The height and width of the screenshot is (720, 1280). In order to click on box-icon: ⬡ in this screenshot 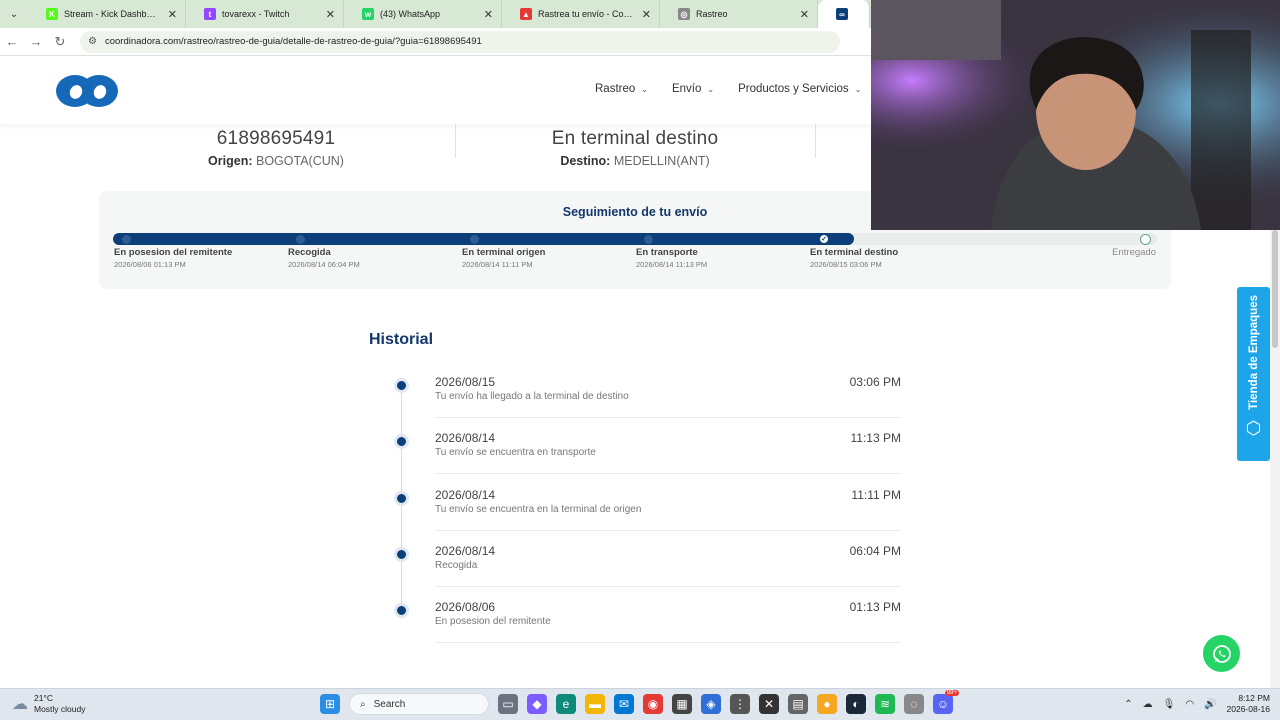, I will do `click(1253, 427)`.